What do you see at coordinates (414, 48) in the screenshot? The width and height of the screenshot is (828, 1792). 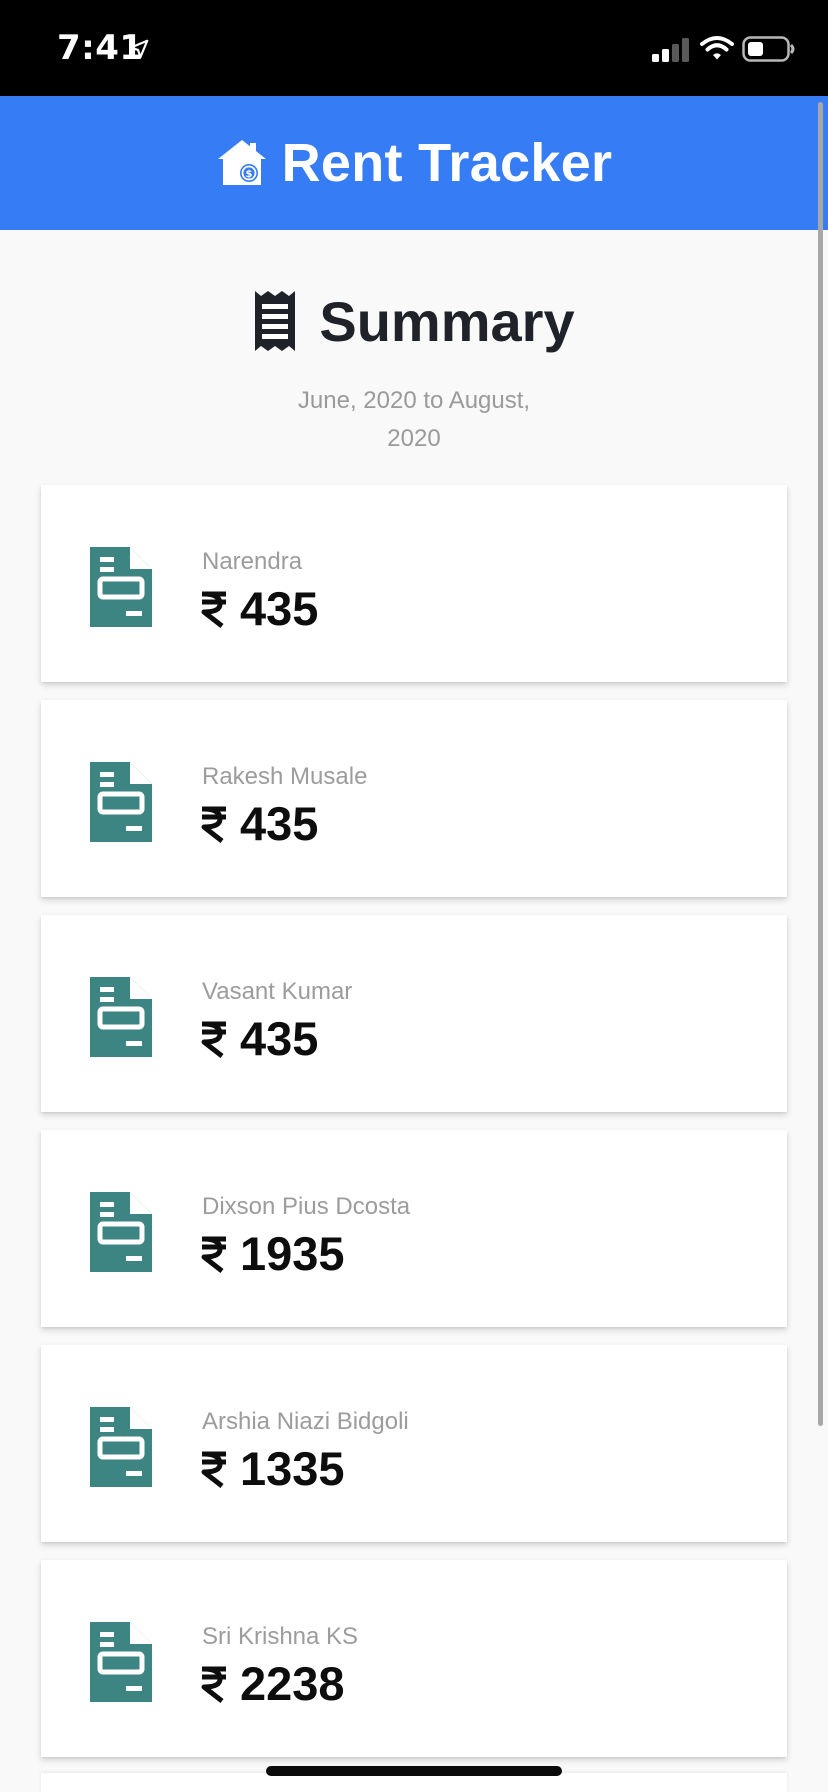 I see `status-bar: 7:41` at bounding box center [414, 48].